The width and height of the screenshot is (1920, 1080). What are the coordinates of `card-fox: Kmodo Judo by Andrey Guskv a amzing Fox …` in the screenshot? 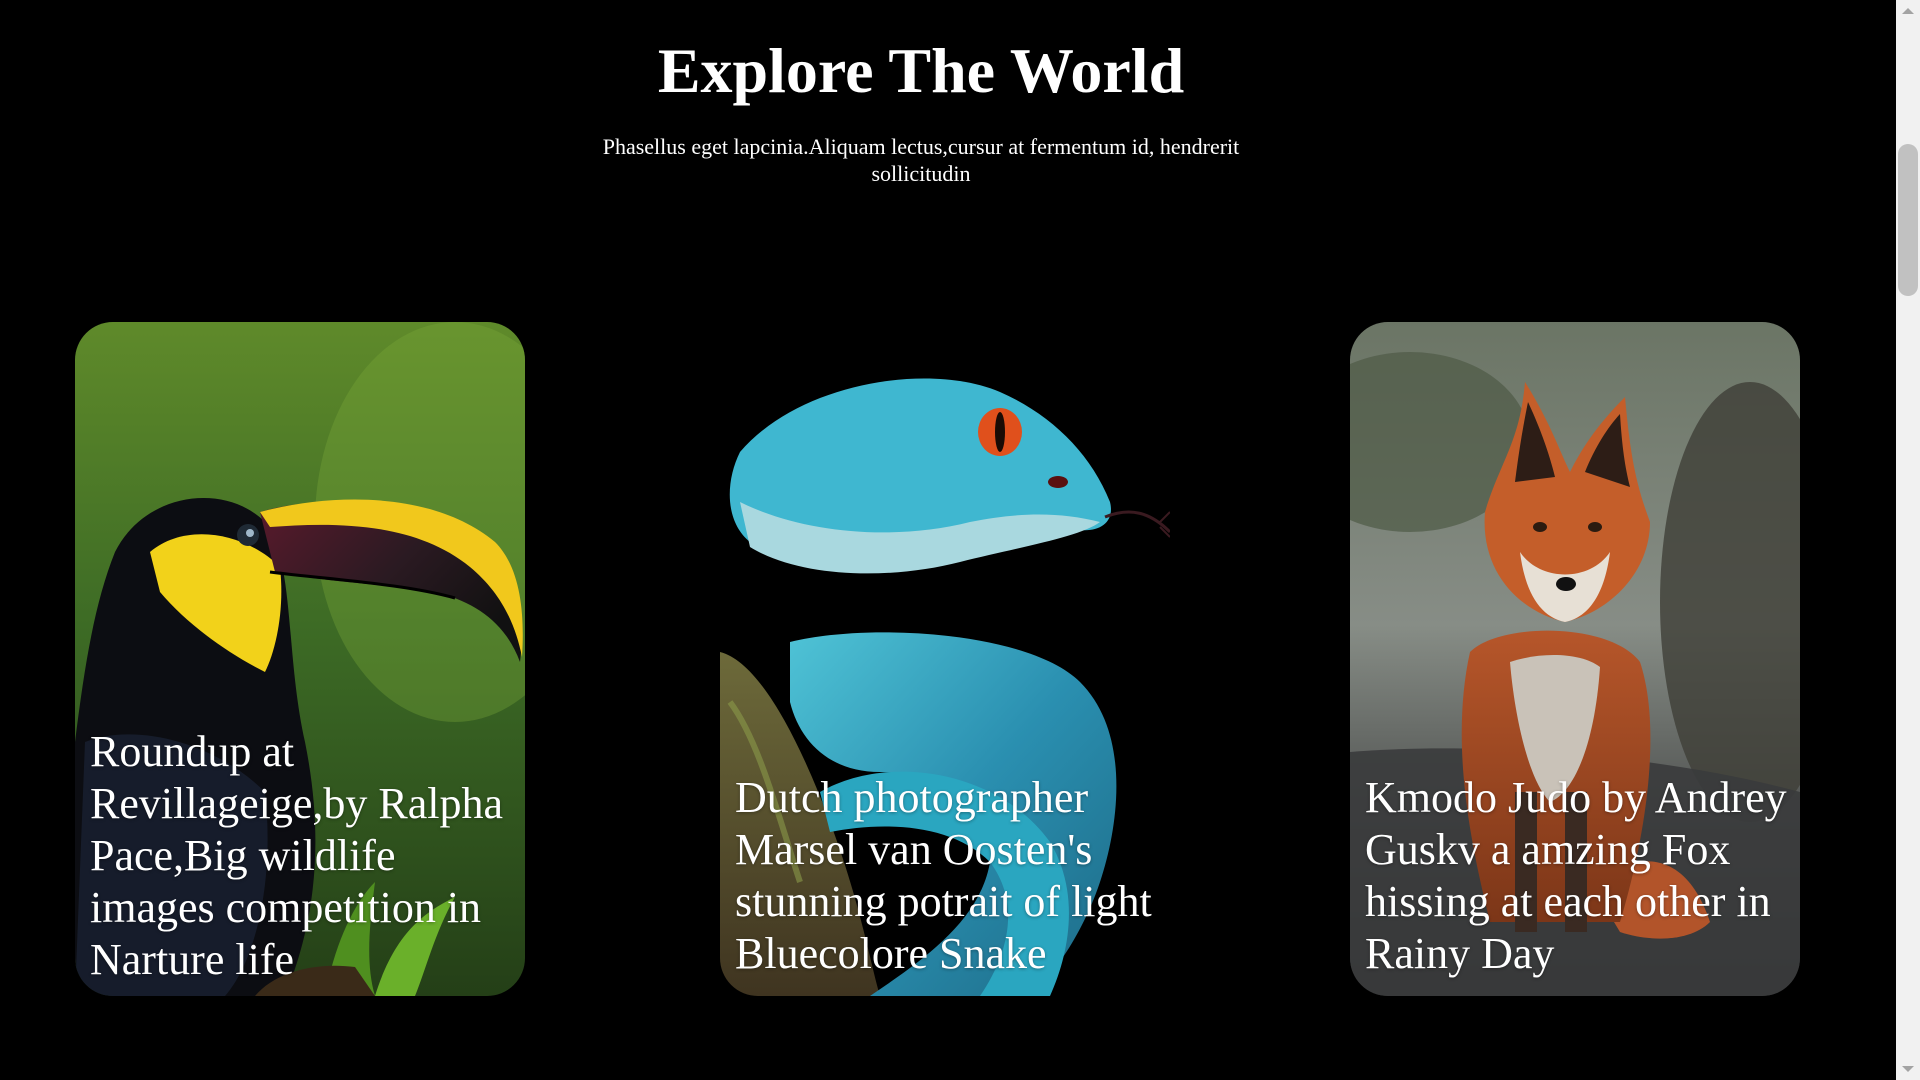 It's located at (1575, 659).